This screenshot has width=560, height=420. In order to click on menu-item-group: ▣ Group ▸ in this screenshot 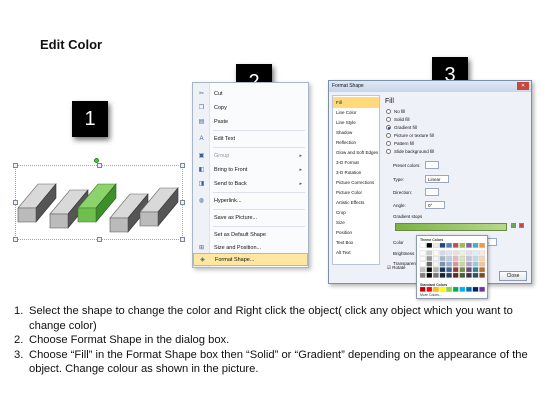, I will do `click(250, 155)`.